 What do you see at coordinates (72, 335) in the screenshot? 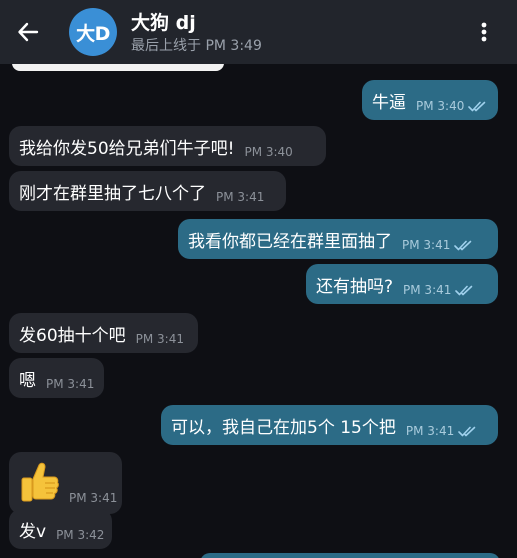
I see `message-text: 发60抽十个吧` at bounding box center [72, 335].